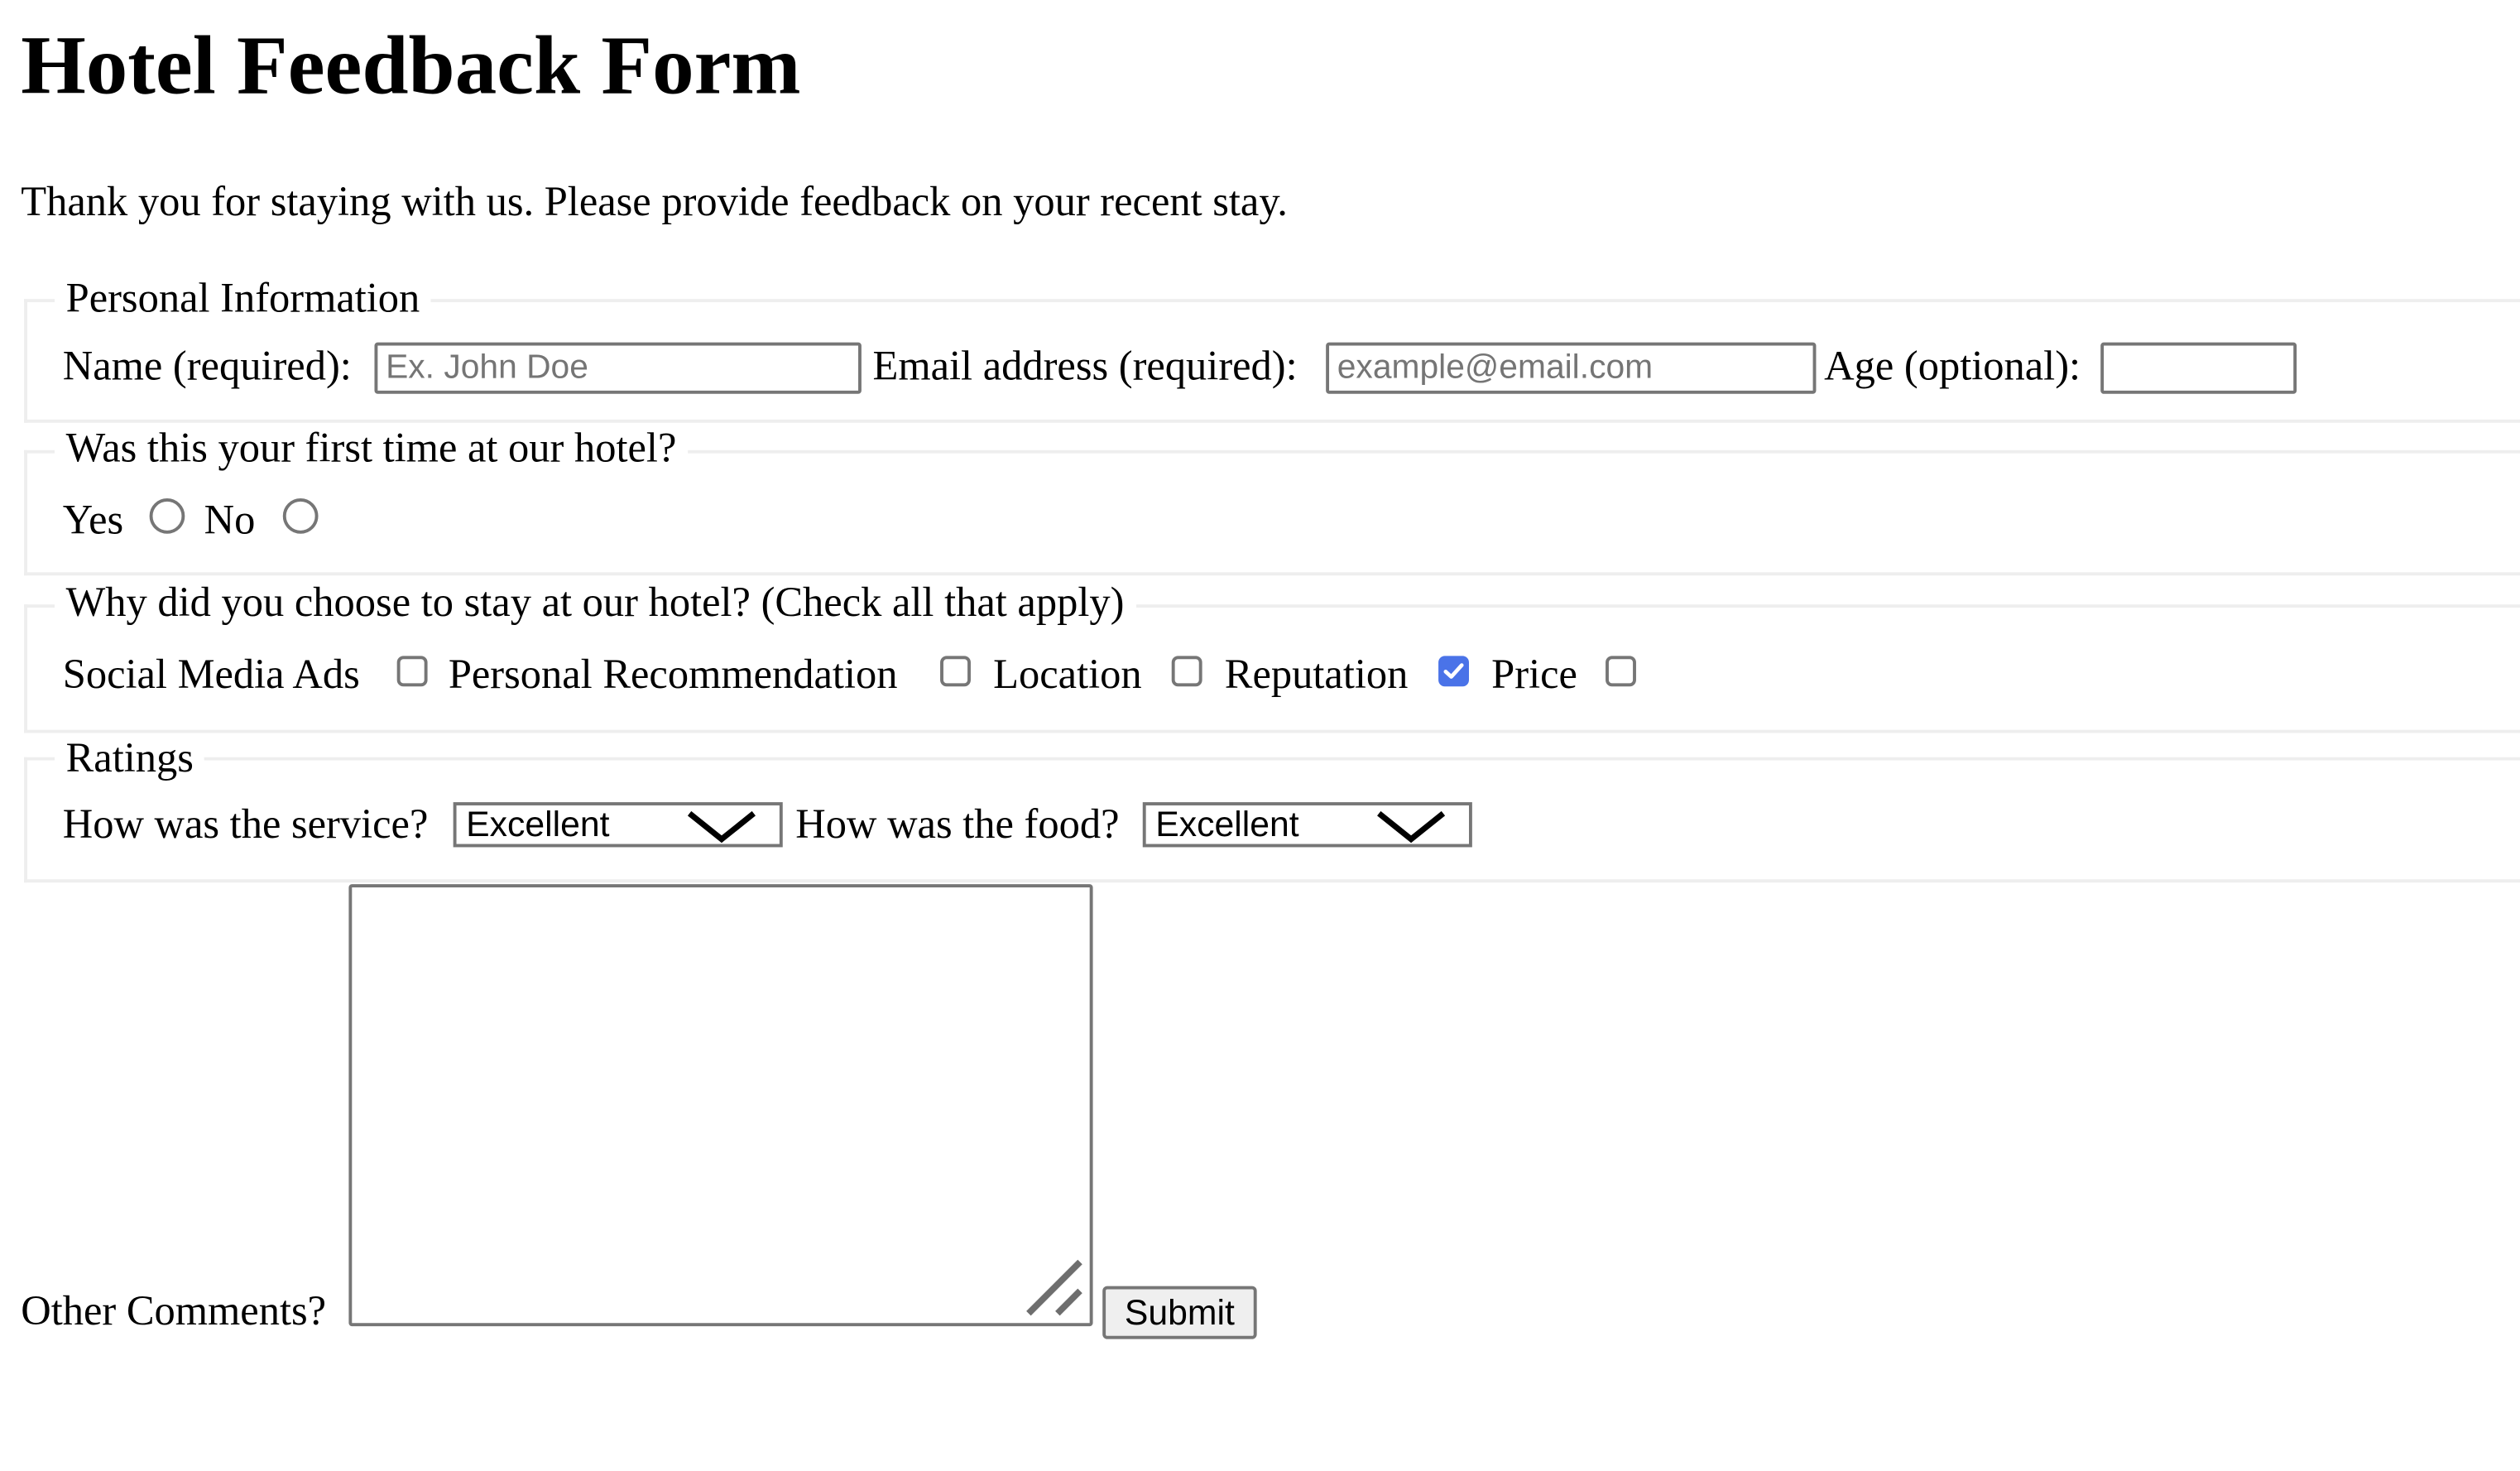 This screenshot has width=2520, height=1471. I want to click on comments-textarea, so click(720, 1105).